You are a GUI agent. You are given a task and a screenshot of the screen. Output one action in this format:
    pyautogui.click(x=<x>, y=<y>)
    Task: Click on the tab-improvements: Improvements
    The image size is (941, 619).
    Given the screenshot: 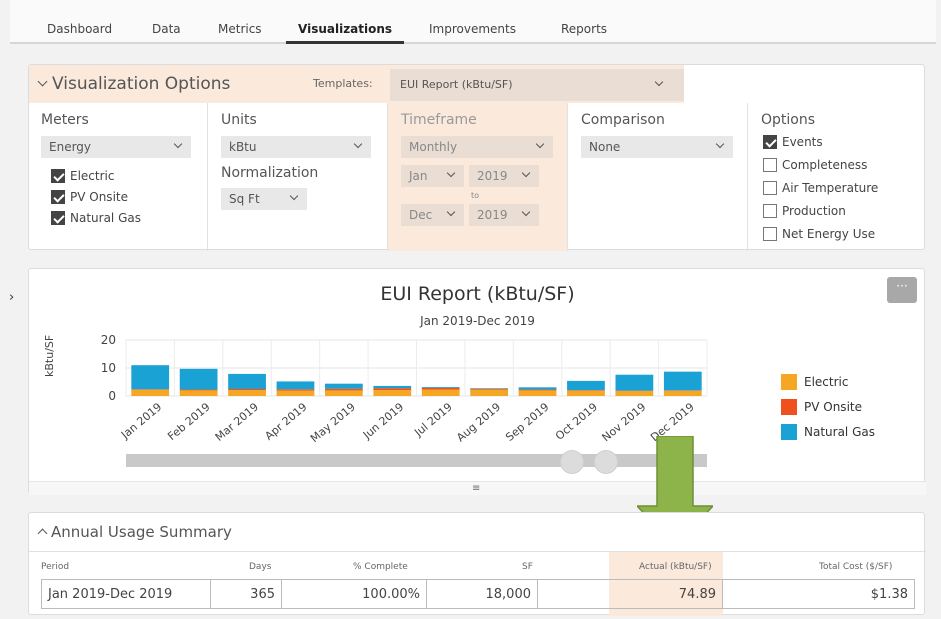 What is the action you would take?
    pyautogui.click(x=472, y=29)
    